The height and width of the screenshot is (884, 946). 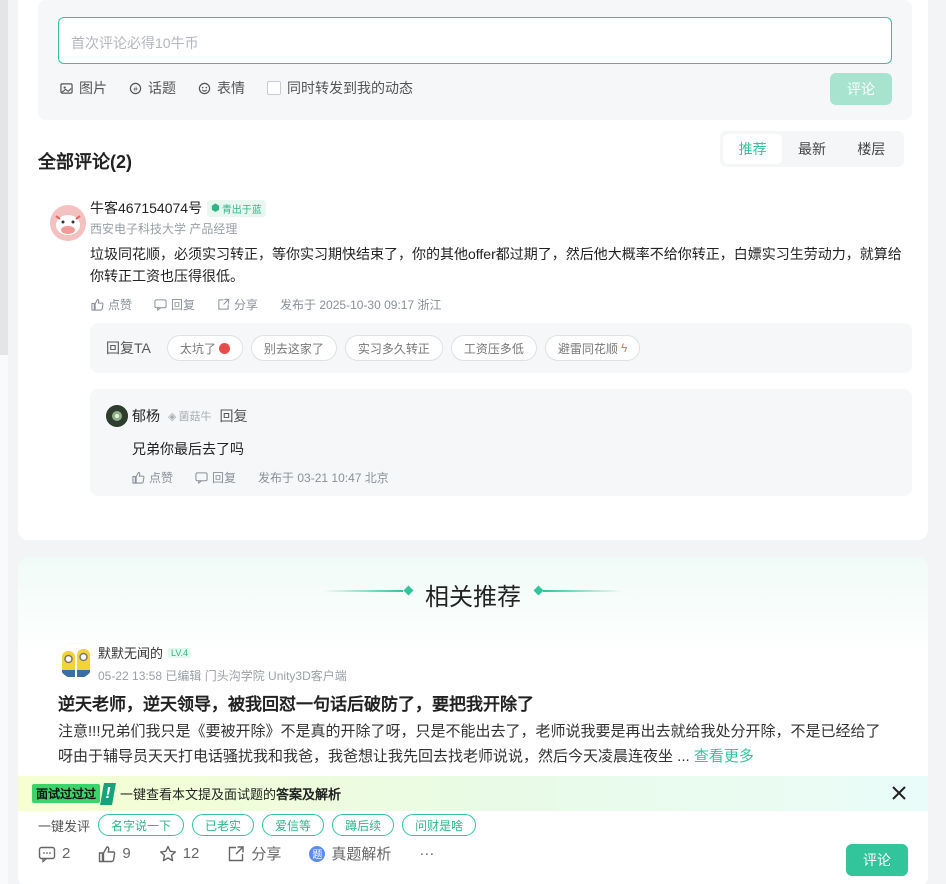 What do you see at coordinates (877, 860) in the screenshot?
I see `comment-button: 评论` at bounding box center [877, 860].